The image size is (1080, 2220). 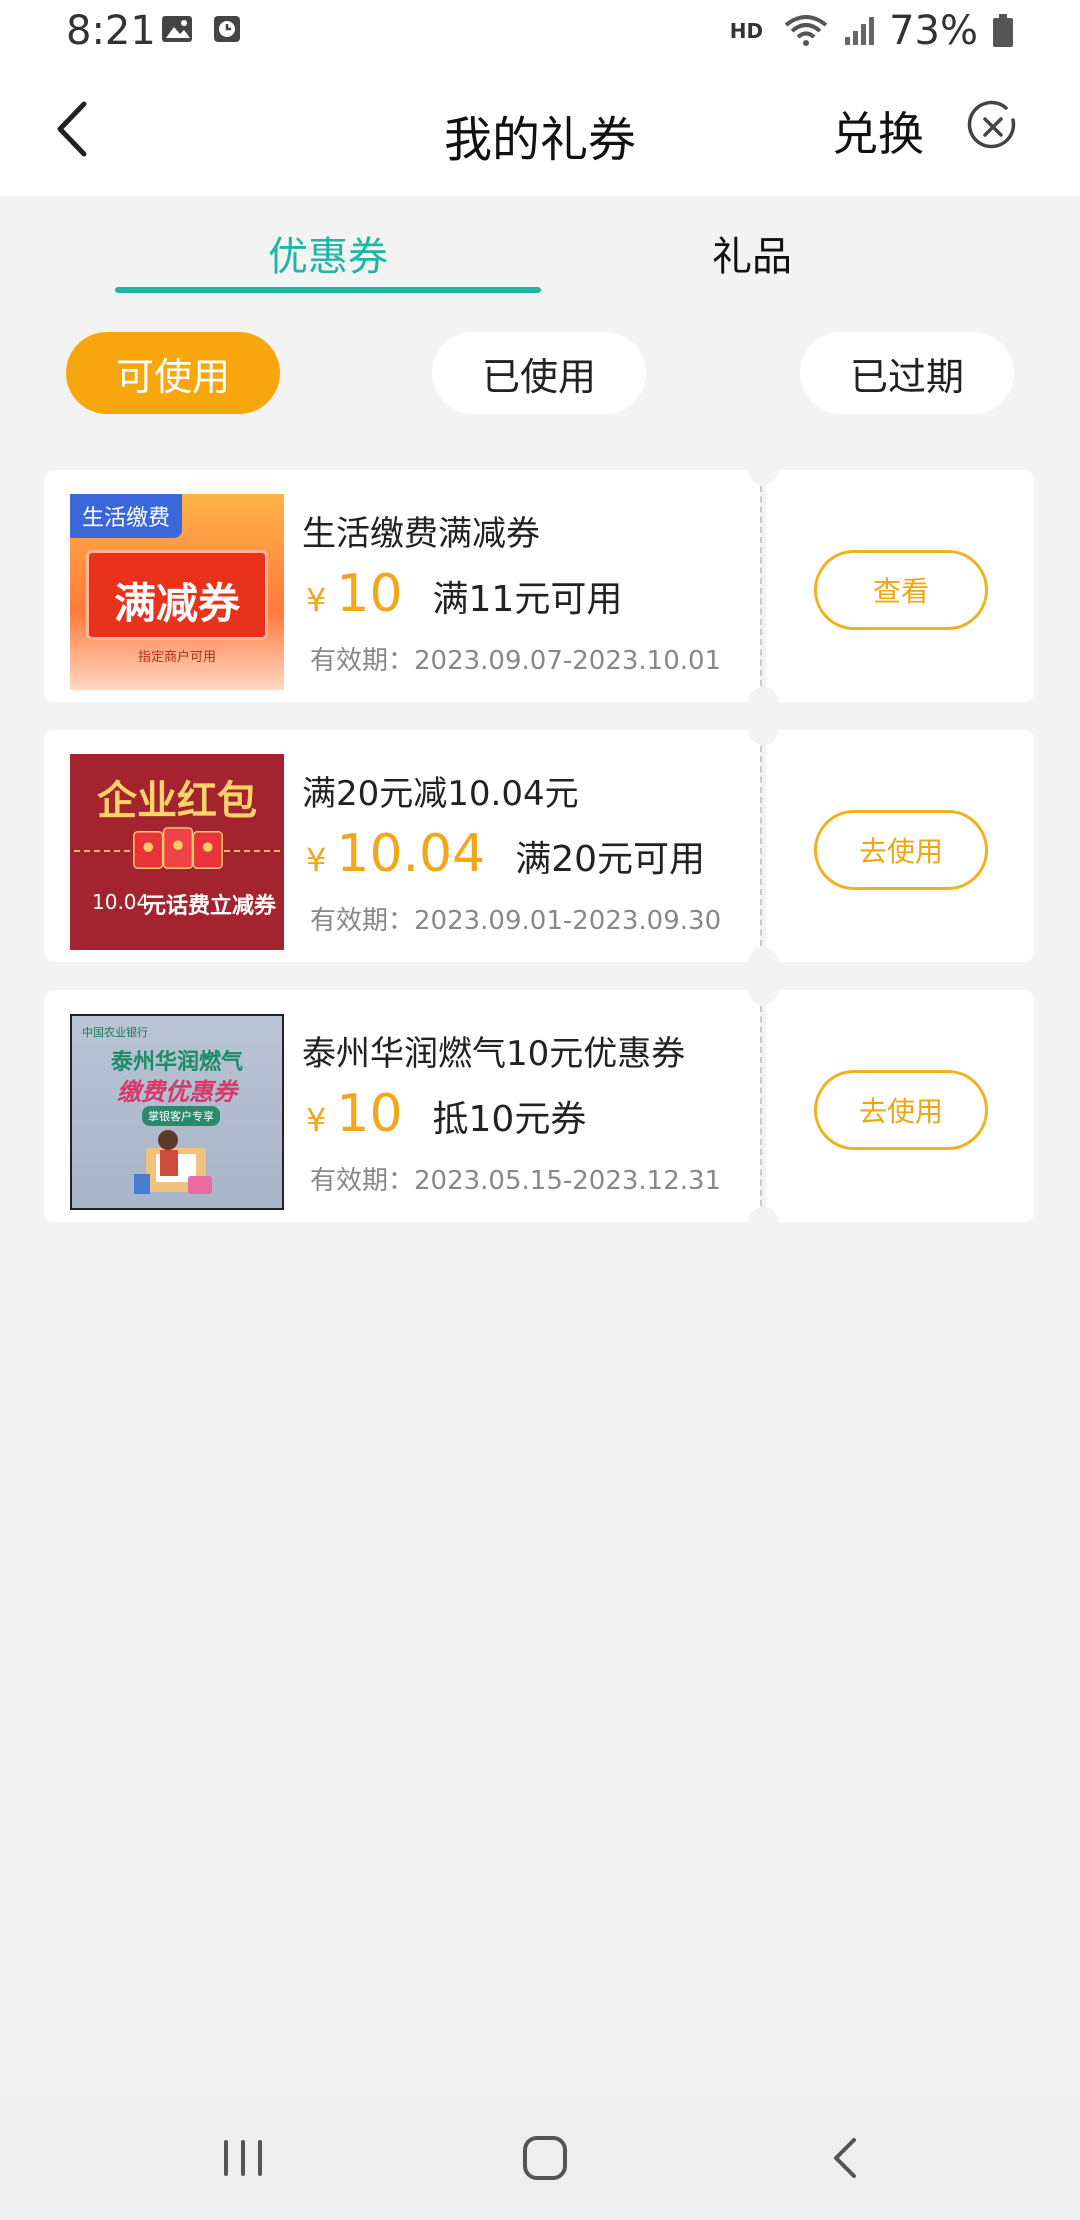 I want to click on exchange-button: 兑换, so click(x=878, y=131).